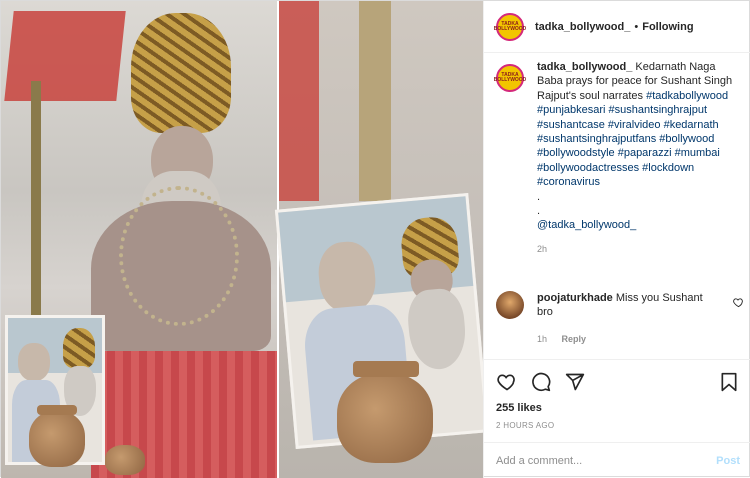 This screenshot has width=750, height=478. I want to click on like-count: 255 likes, so click(618, 408).